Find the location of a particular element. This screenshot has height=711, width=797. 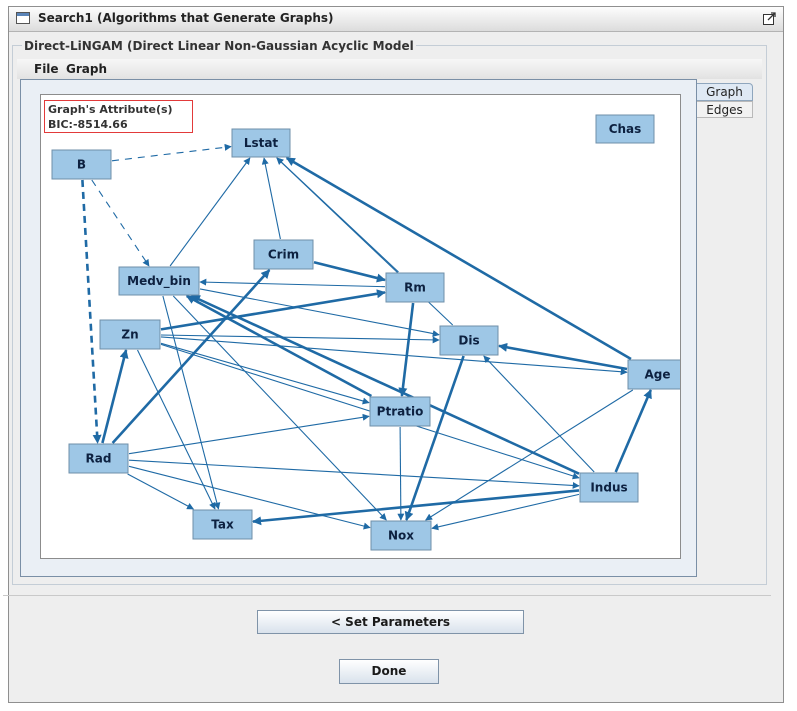

tab-edges: Edges is located at coordinates (725, 109).